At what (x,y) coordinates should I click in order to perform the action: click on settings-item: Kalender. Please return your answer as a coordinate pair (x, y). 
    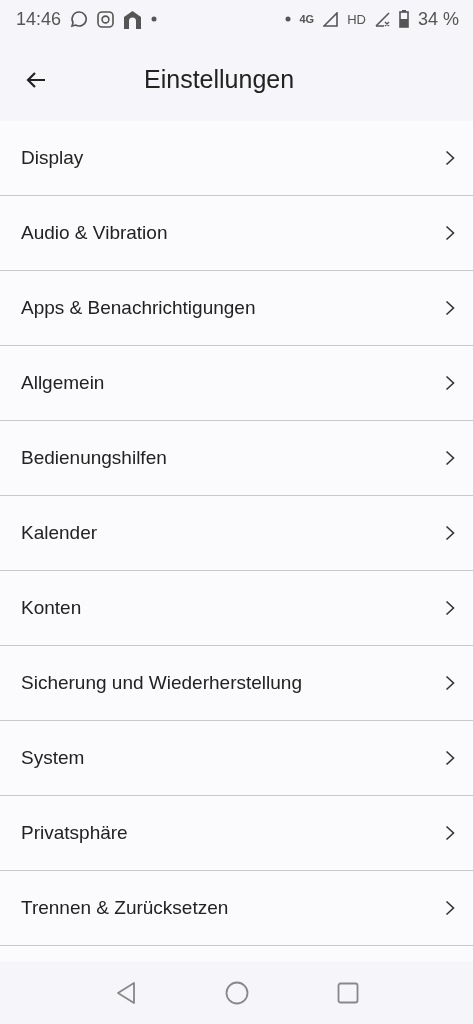
    Looking at the image, I should click on (236, 533).